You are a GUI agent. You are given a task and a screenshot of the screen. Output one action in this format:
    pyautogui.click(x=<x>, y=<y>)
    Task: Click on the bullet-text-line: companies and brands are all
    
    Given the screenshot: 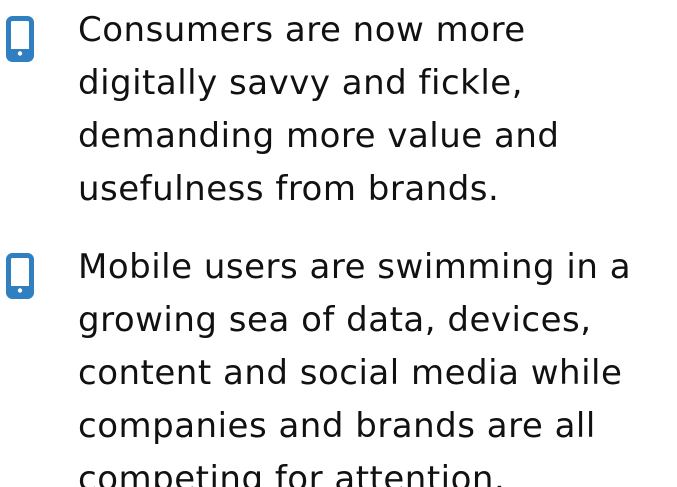 What is the action you would take?
    pyautogui.click(x=337, y=426)
    